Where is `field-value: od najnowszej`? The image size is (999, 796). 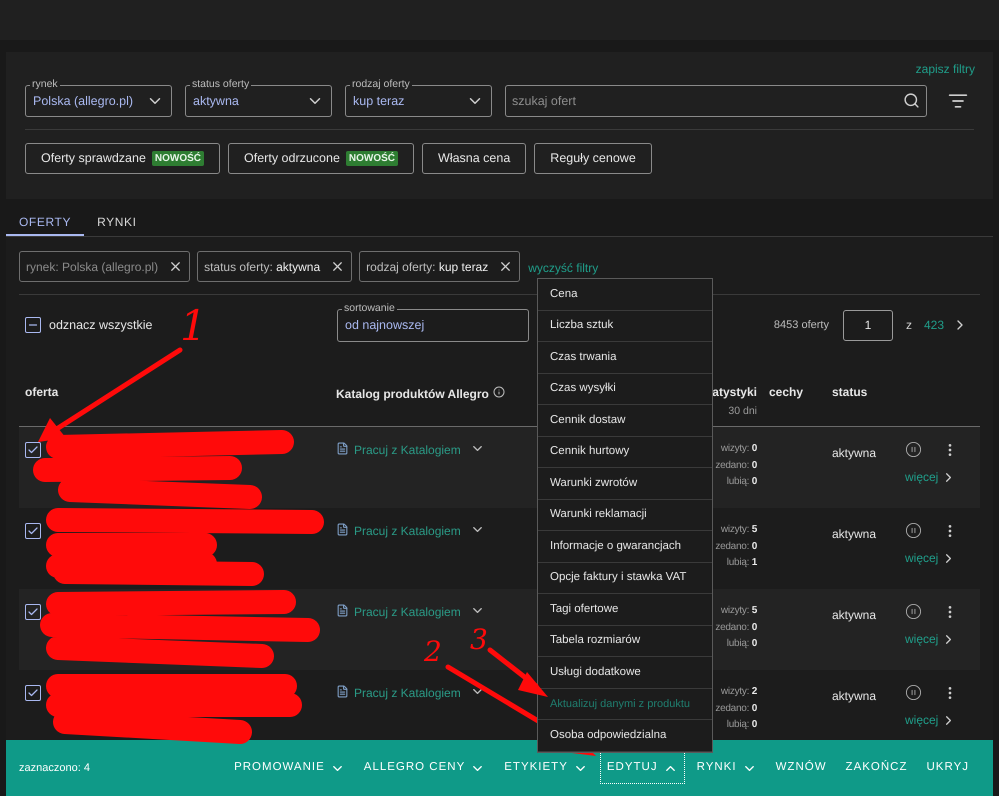
field-value: od najnowszej is located at coordinates (384, 325).